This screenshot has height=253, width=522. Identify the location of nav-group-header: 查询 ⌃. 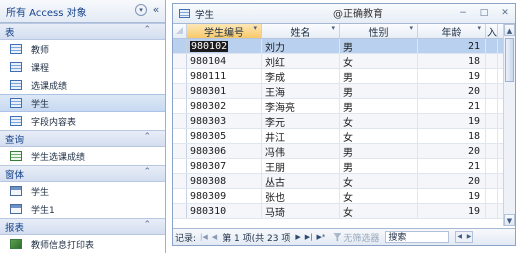
(82, 138).